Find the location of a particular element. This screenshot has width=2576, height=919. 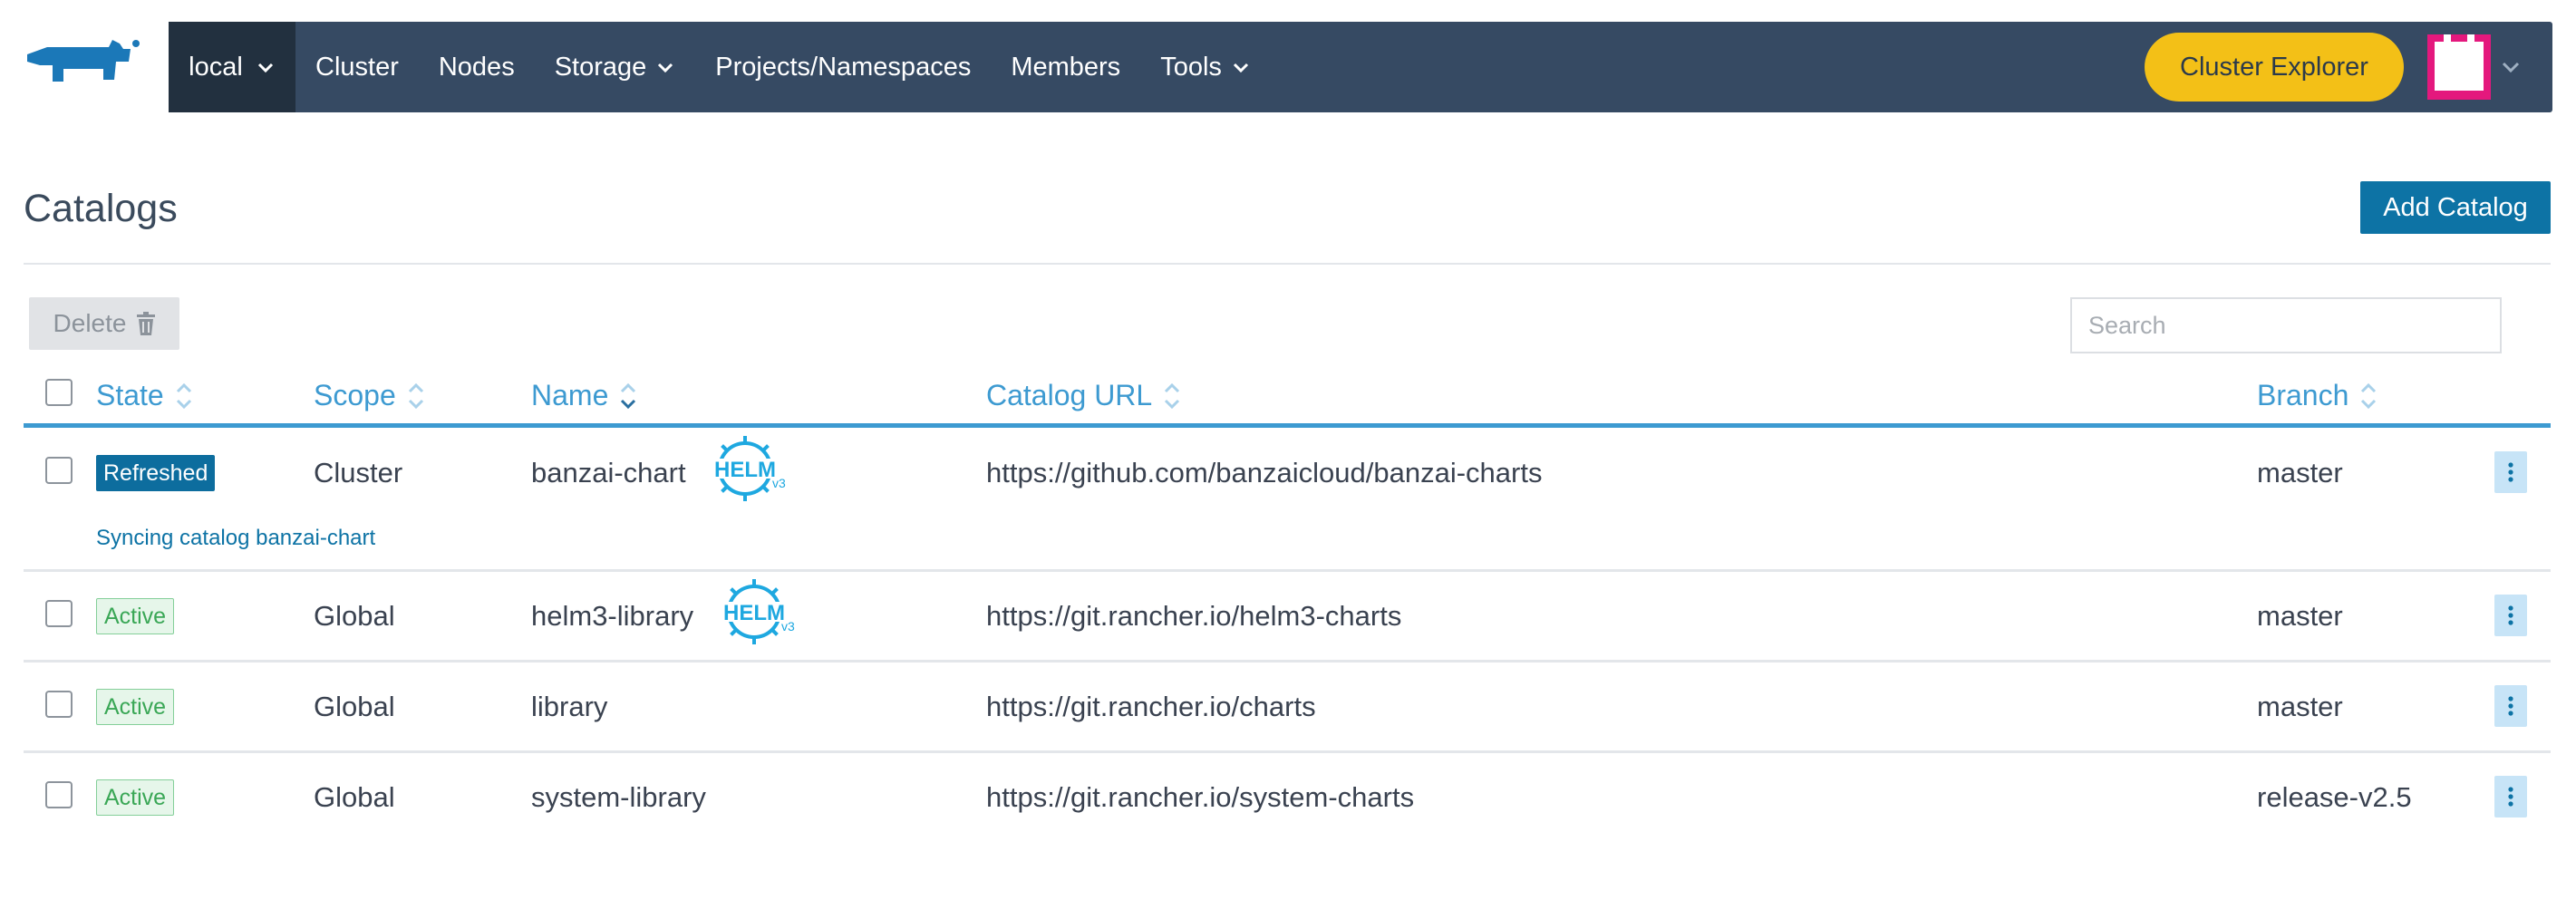

search-input is located at coordinates (2286, 325).